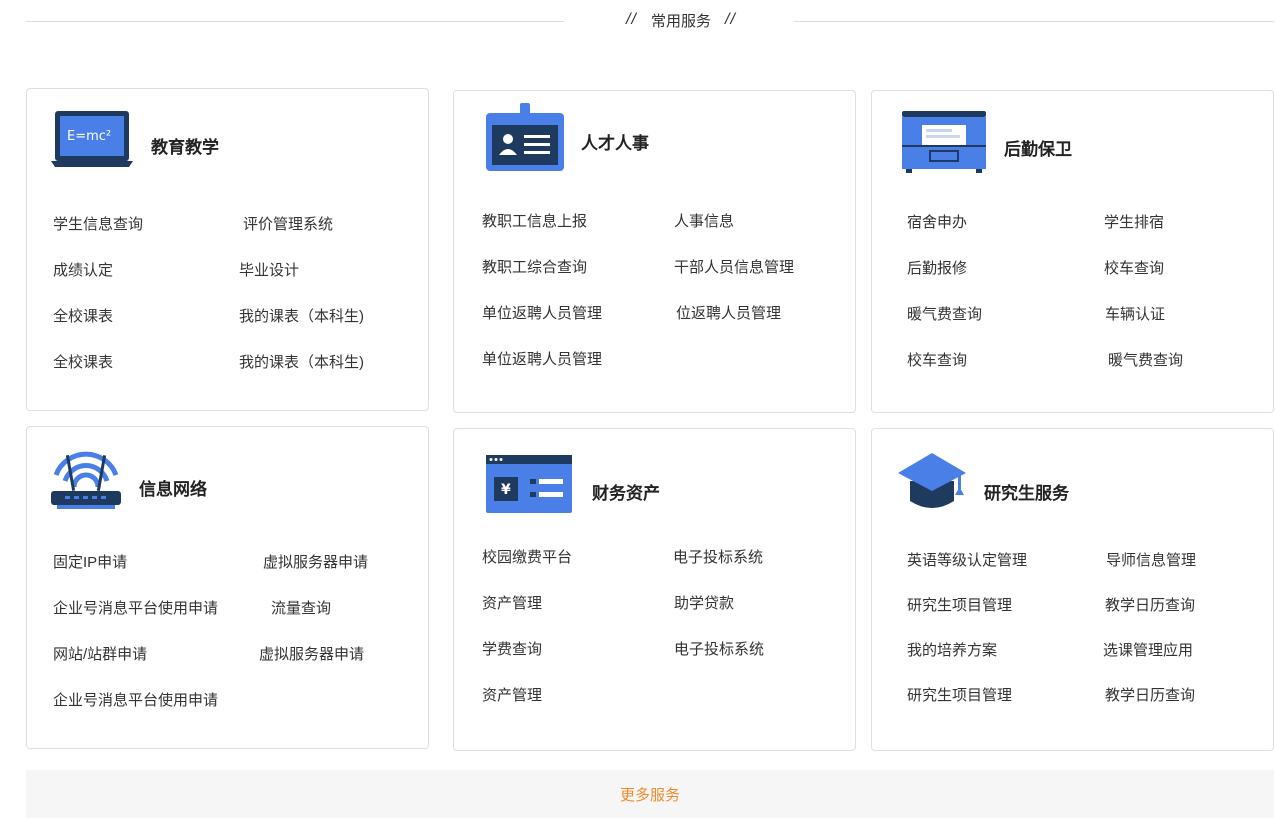 The height and width of the screenshot is (818, 1275). Describe the element at coordinates (1150, 694) in the screenshot. I see `link-teaching-calendar-2: 教学日历查询` at that location.